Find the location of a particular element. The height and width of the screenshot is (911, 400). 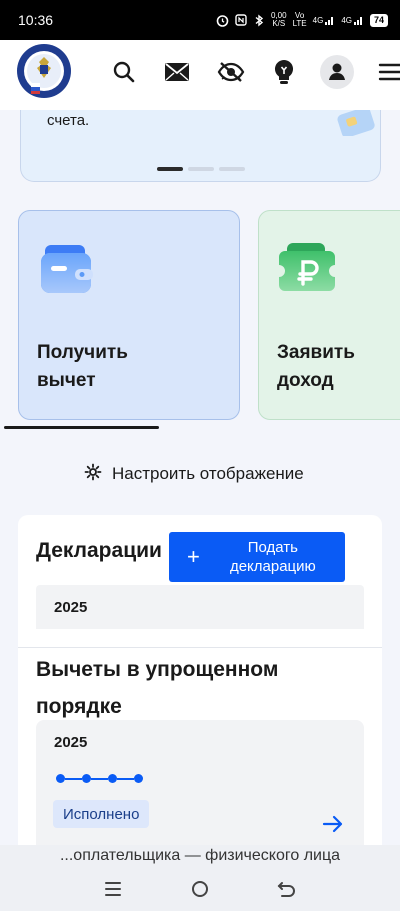

menu-icon is located at coordinates (385, 72).